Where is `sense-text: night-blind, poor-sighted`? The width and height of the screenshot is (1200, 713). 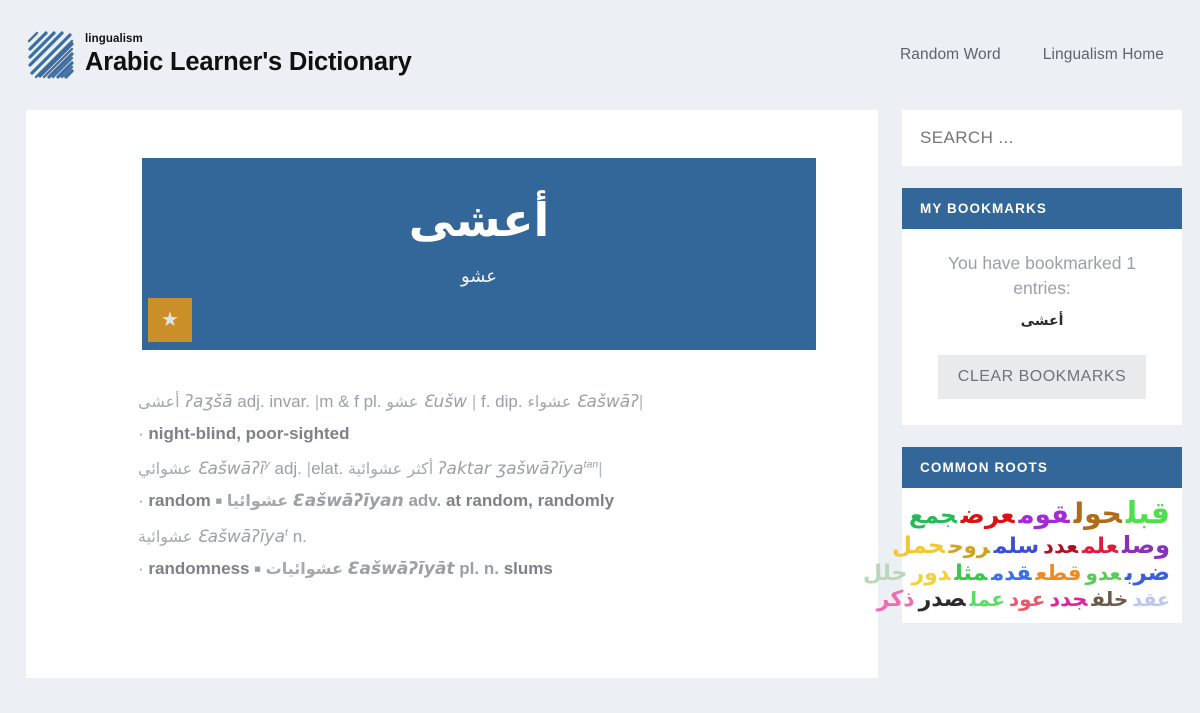 sense-text: night-blind, poor-sighted is located at coordinates (249, 434).